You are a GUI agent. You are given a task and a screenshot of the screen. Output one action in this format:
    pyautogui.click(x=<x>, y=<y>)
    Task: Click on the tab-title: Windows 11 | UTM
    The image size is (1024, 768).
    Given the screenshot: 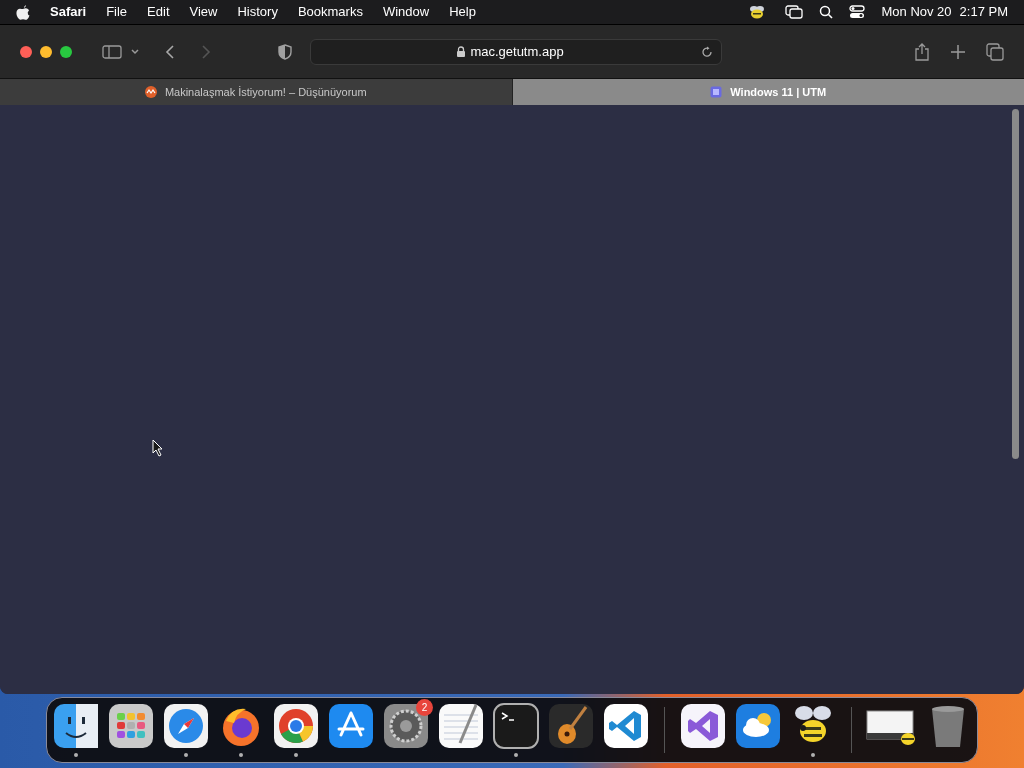 What is the action you would take?
    pyautogui.click(x=778, y=92)
    